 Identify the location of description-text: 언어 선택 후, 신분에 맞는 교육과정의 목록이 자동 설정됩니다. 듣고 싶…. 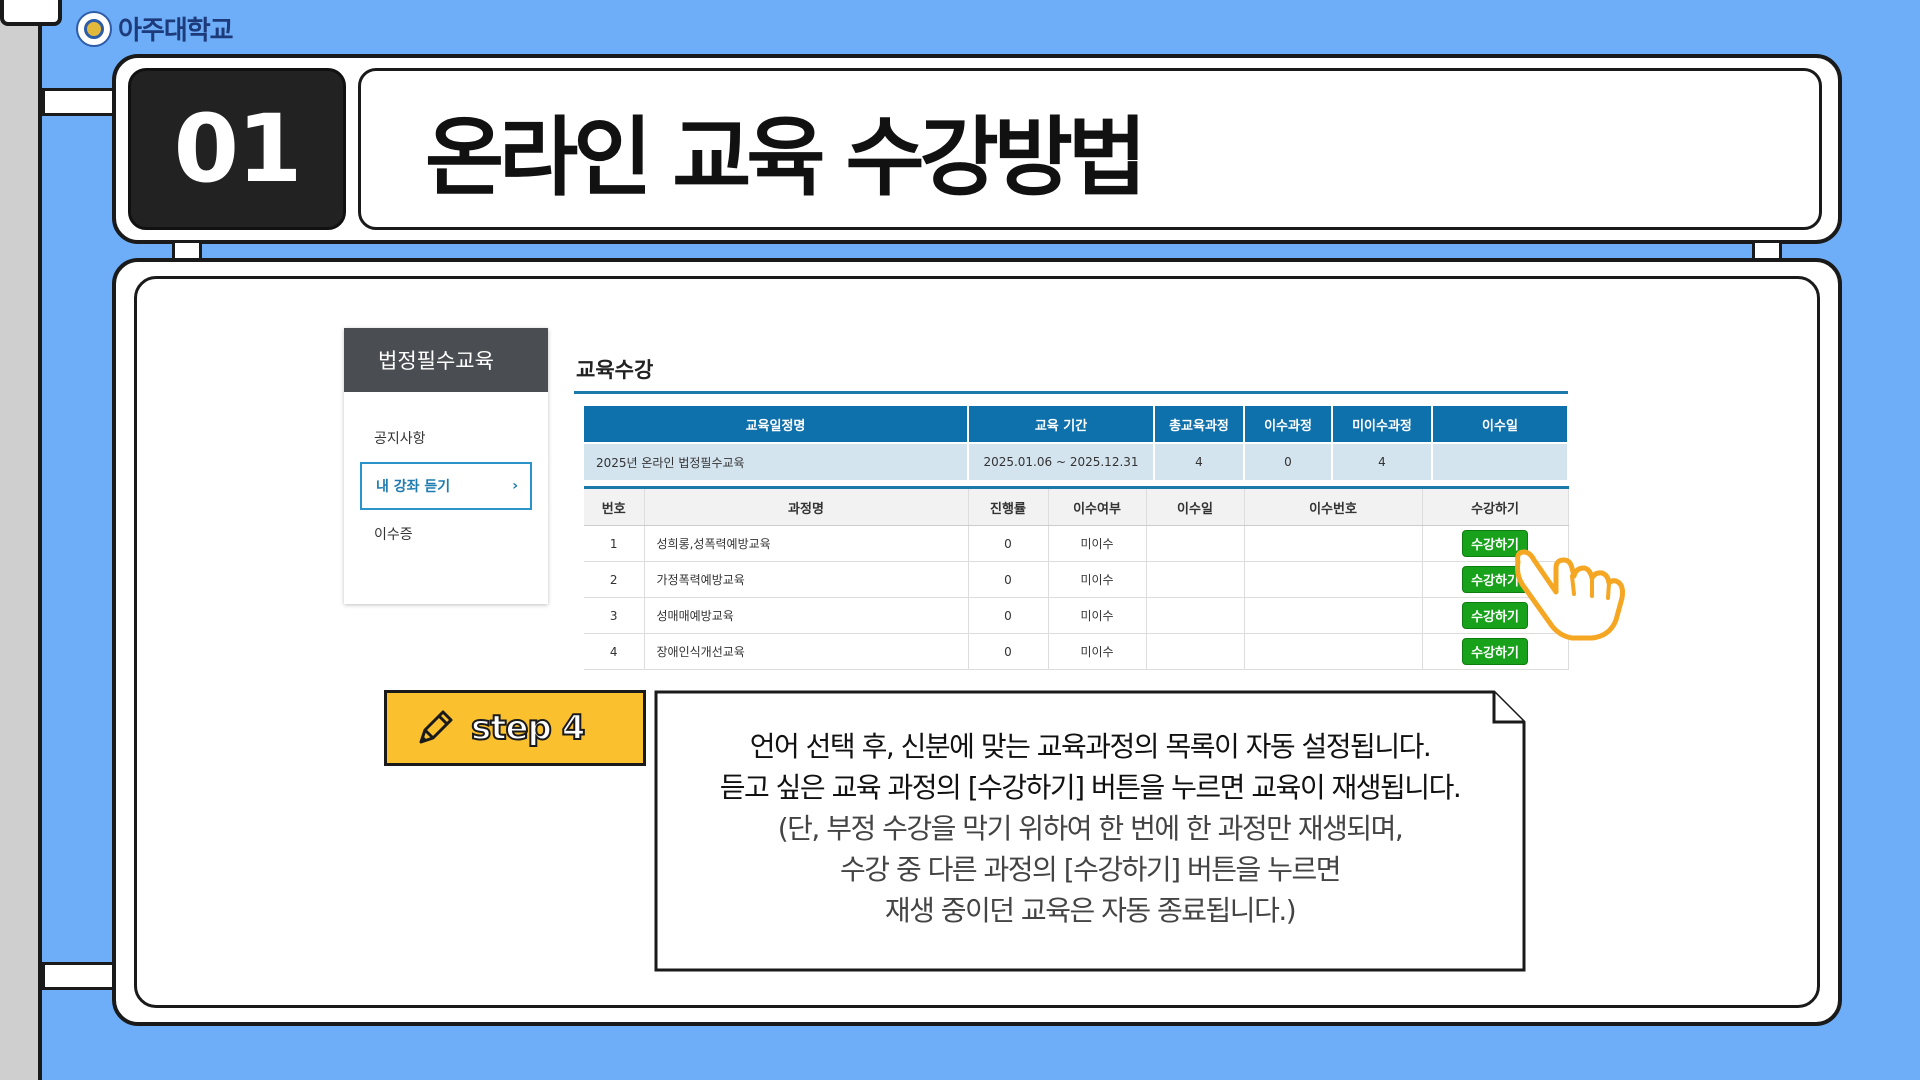
(1090, 828).